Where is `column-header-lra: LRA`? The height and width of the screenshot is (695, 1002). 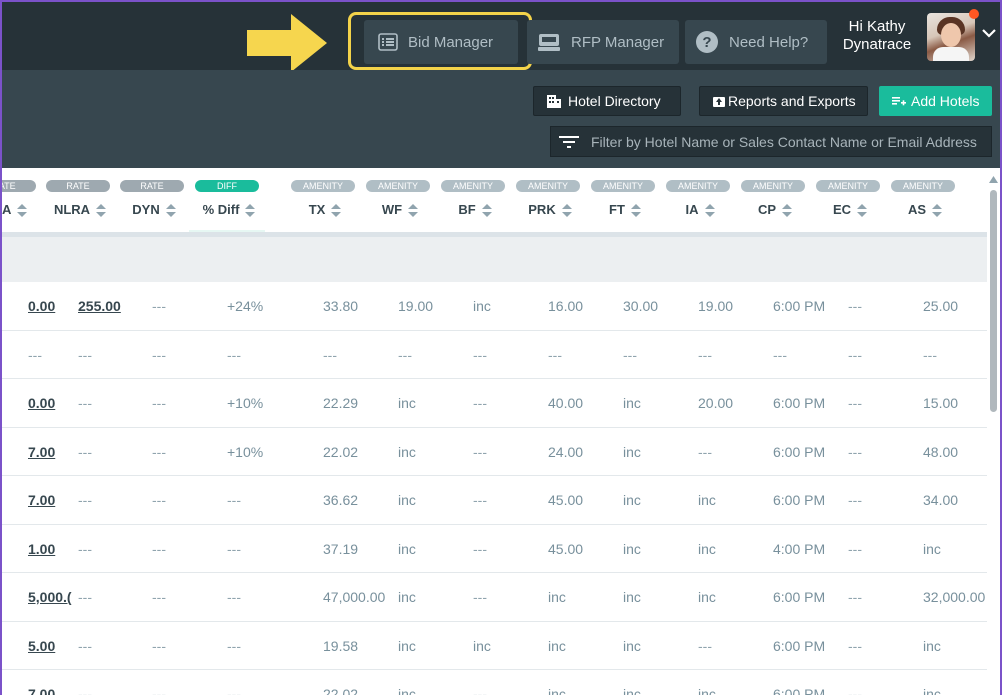 column-header-lra: LRA is located at coordinates (6, 209).